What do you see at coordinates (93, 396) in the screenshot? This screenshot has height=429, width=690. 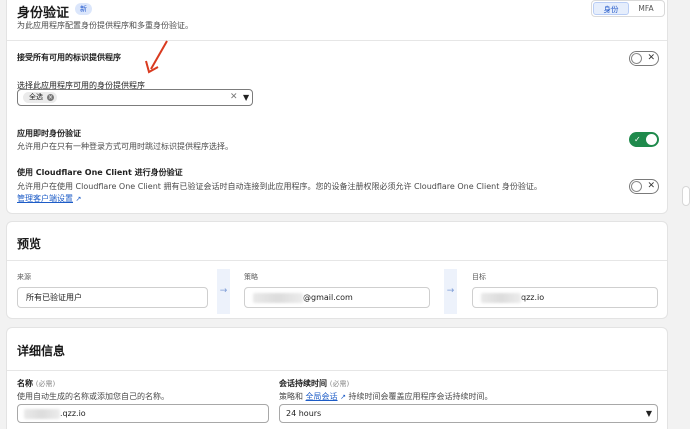 I see `name-help: 使用自动生成的名称或添加您自己的名称。` at bounding box center [93, 396].